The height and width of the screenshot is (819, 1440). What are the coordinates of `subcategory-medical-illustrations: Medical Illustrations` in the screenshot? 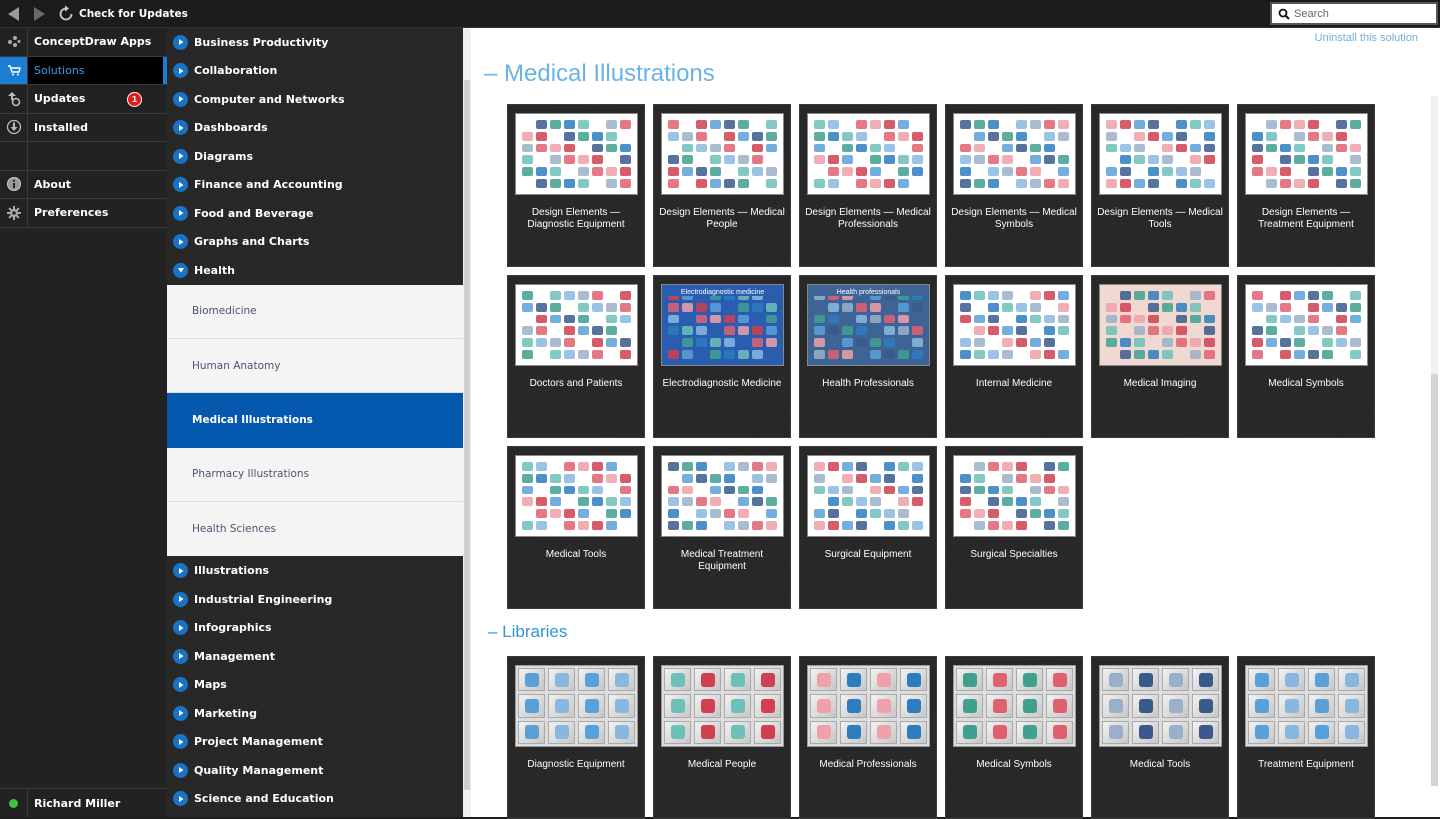 It's located at (315, 420).